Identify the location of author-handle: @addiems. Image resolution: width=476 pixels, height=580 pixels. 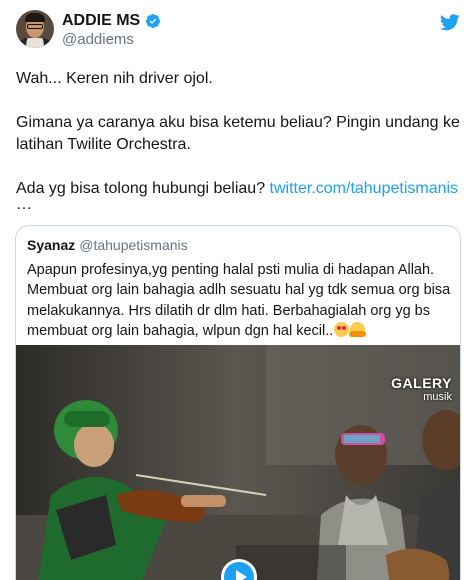
(111, 39).